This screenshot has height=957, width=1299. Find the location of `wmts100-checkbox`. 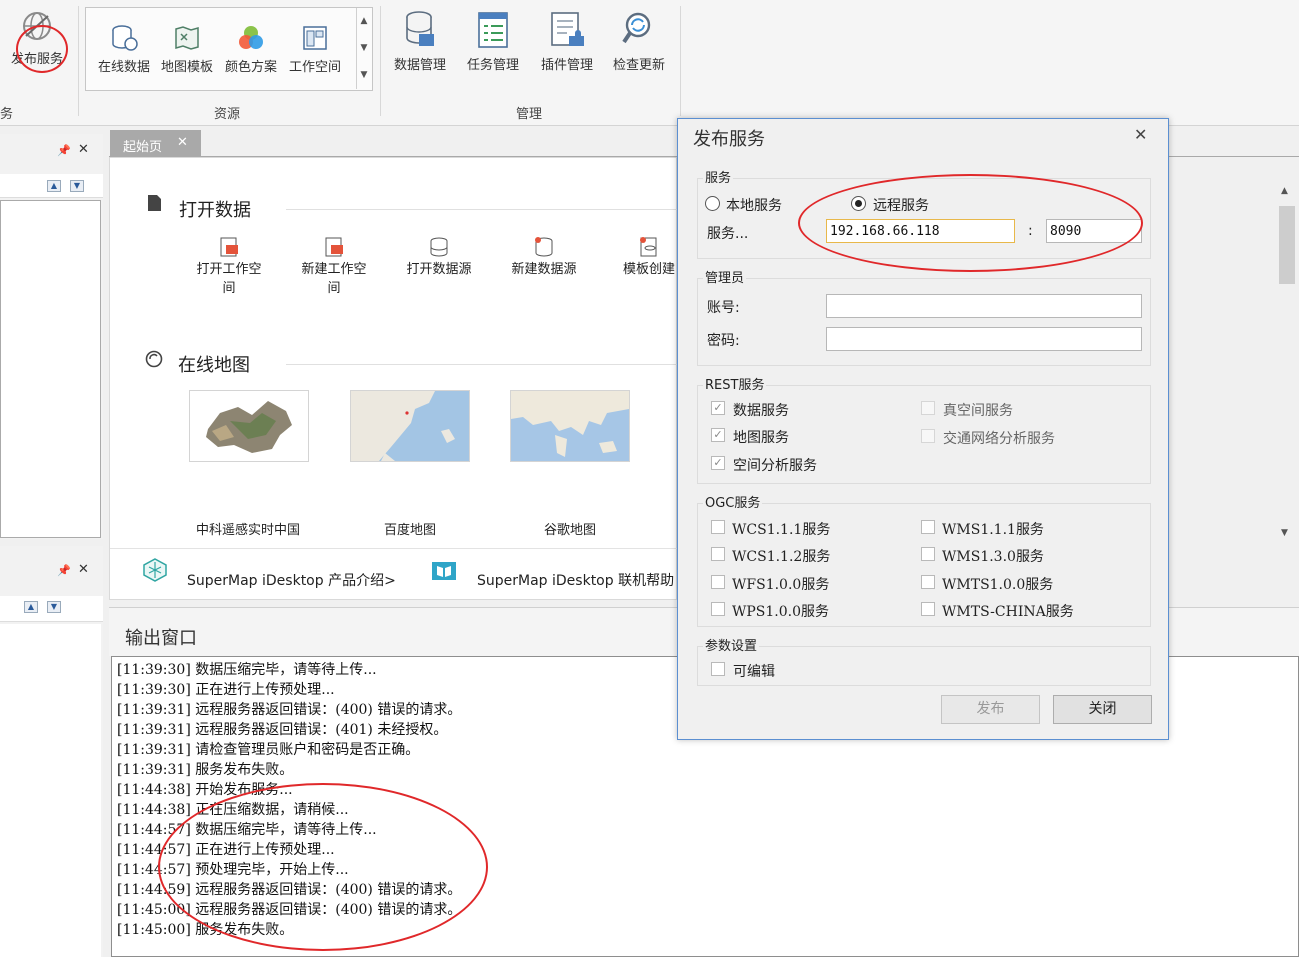

wmts100-checkbox is located at coordinates (928, 582).